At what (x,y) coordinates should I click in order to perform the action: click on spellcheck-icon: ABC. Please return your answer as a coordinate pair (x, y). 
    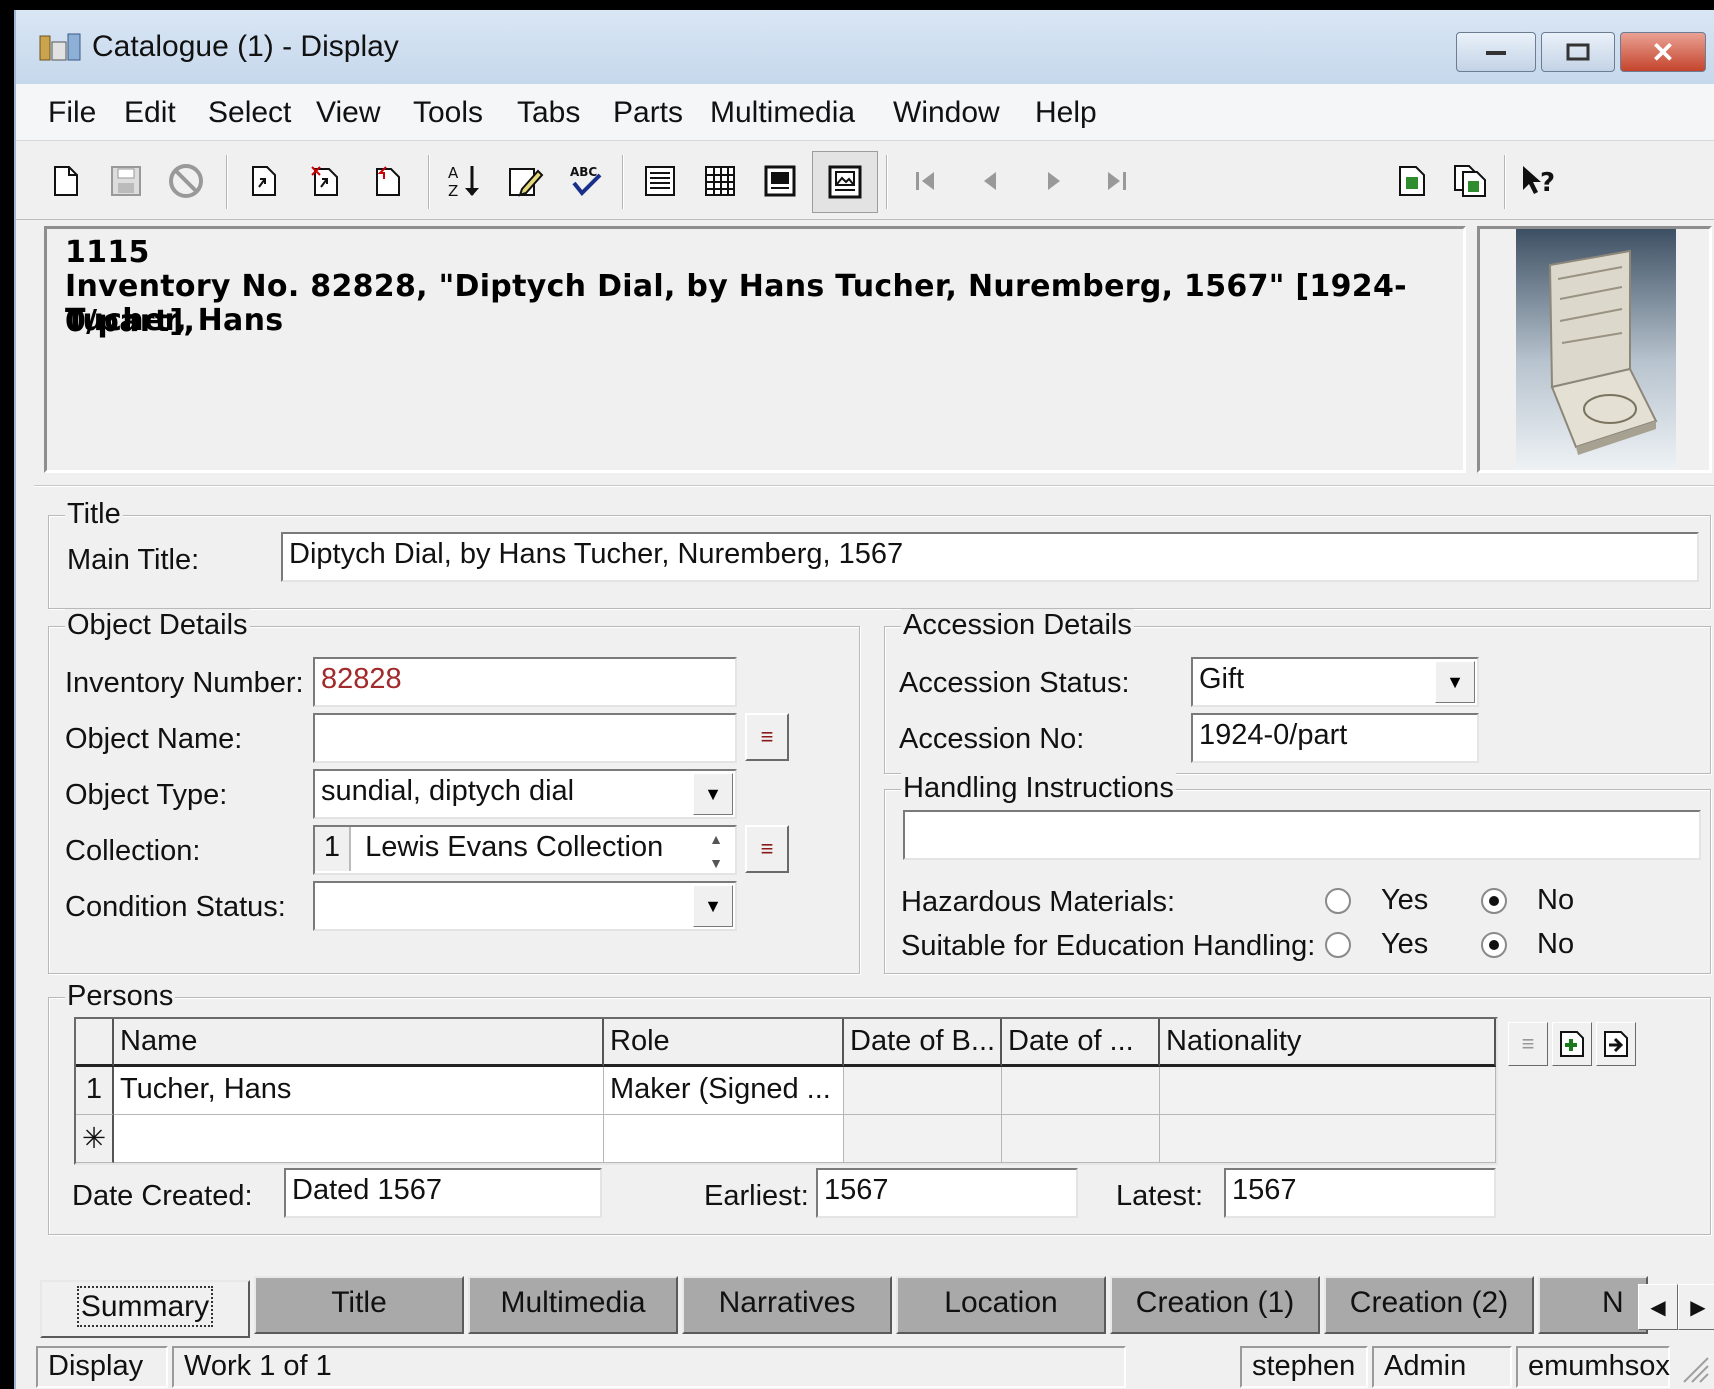
    Looking at the image, I should click on (586, 181).